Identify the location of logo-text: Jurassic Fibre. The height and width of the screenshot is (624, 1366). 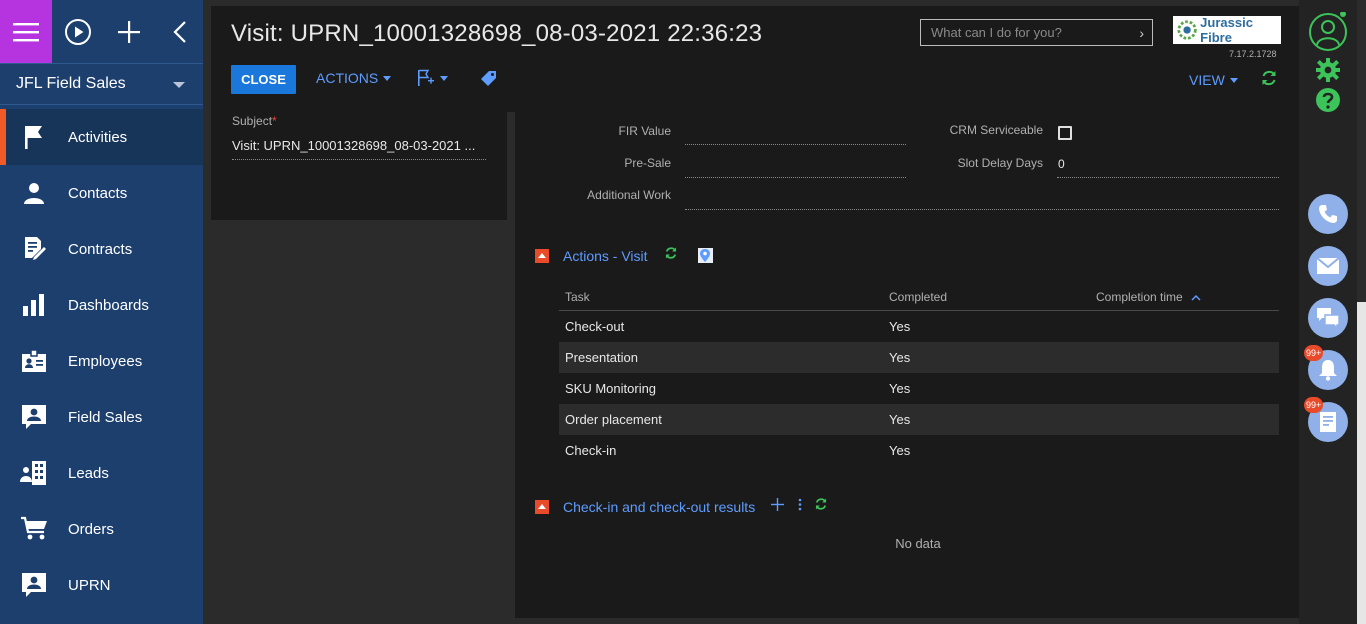
(1226, 30).